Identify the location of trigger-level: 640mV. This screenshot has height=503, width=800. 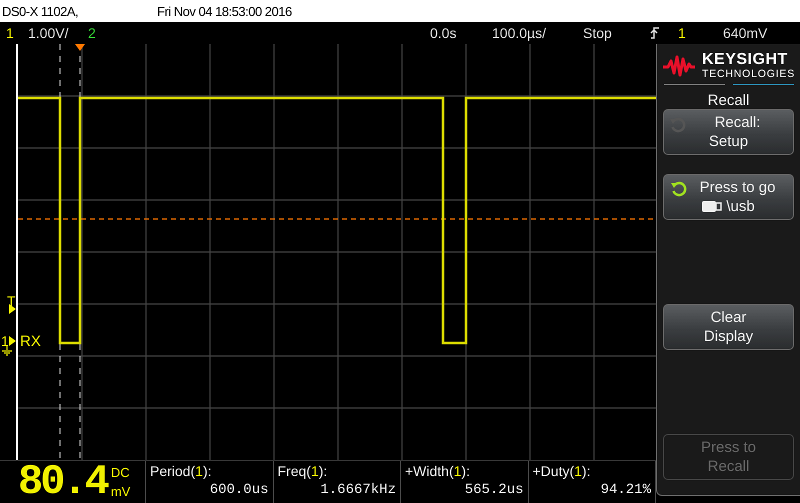
(745, 33).